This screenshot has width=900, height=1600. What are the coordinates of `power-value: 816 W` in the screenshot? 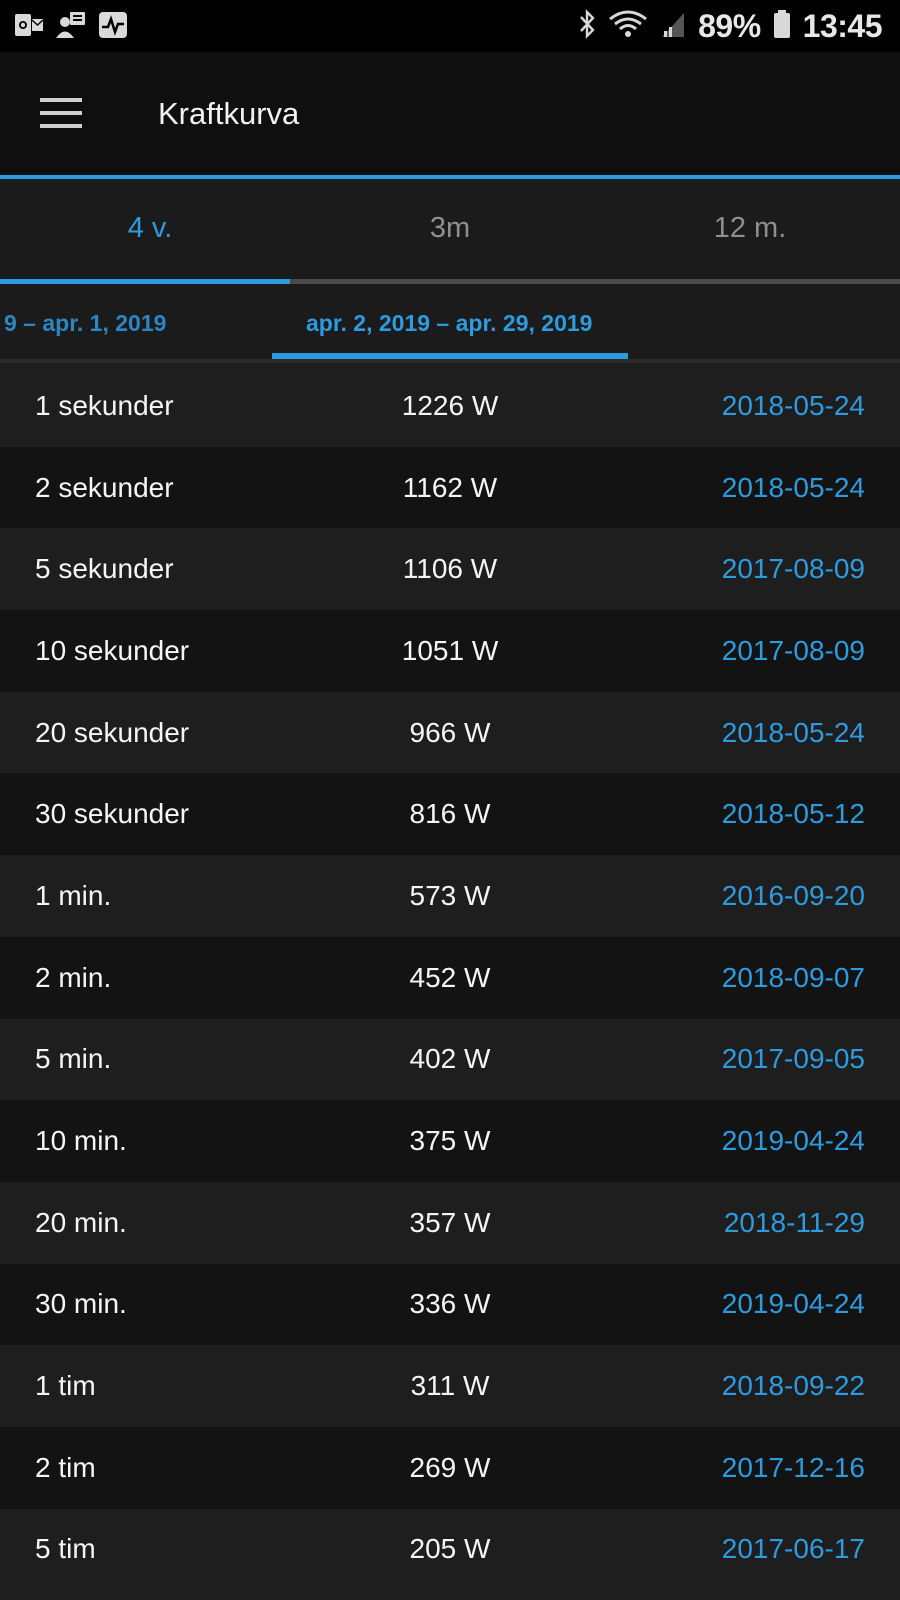 It's located at (450, 814).